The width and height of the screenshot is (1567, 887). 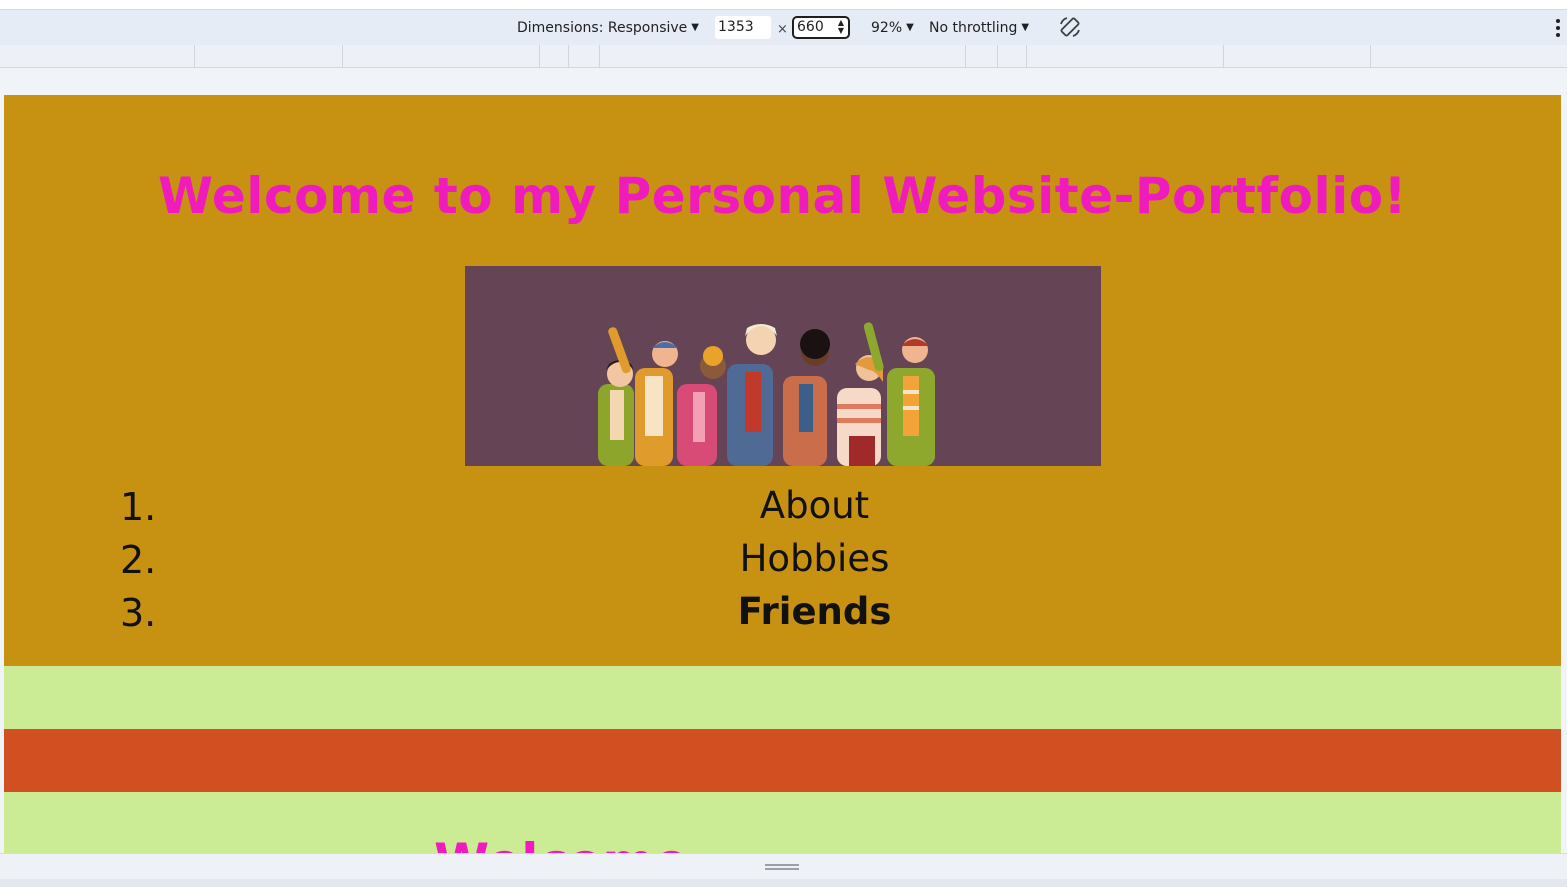 I want to click on resize-handle-icon, so click(x=782, y=867).